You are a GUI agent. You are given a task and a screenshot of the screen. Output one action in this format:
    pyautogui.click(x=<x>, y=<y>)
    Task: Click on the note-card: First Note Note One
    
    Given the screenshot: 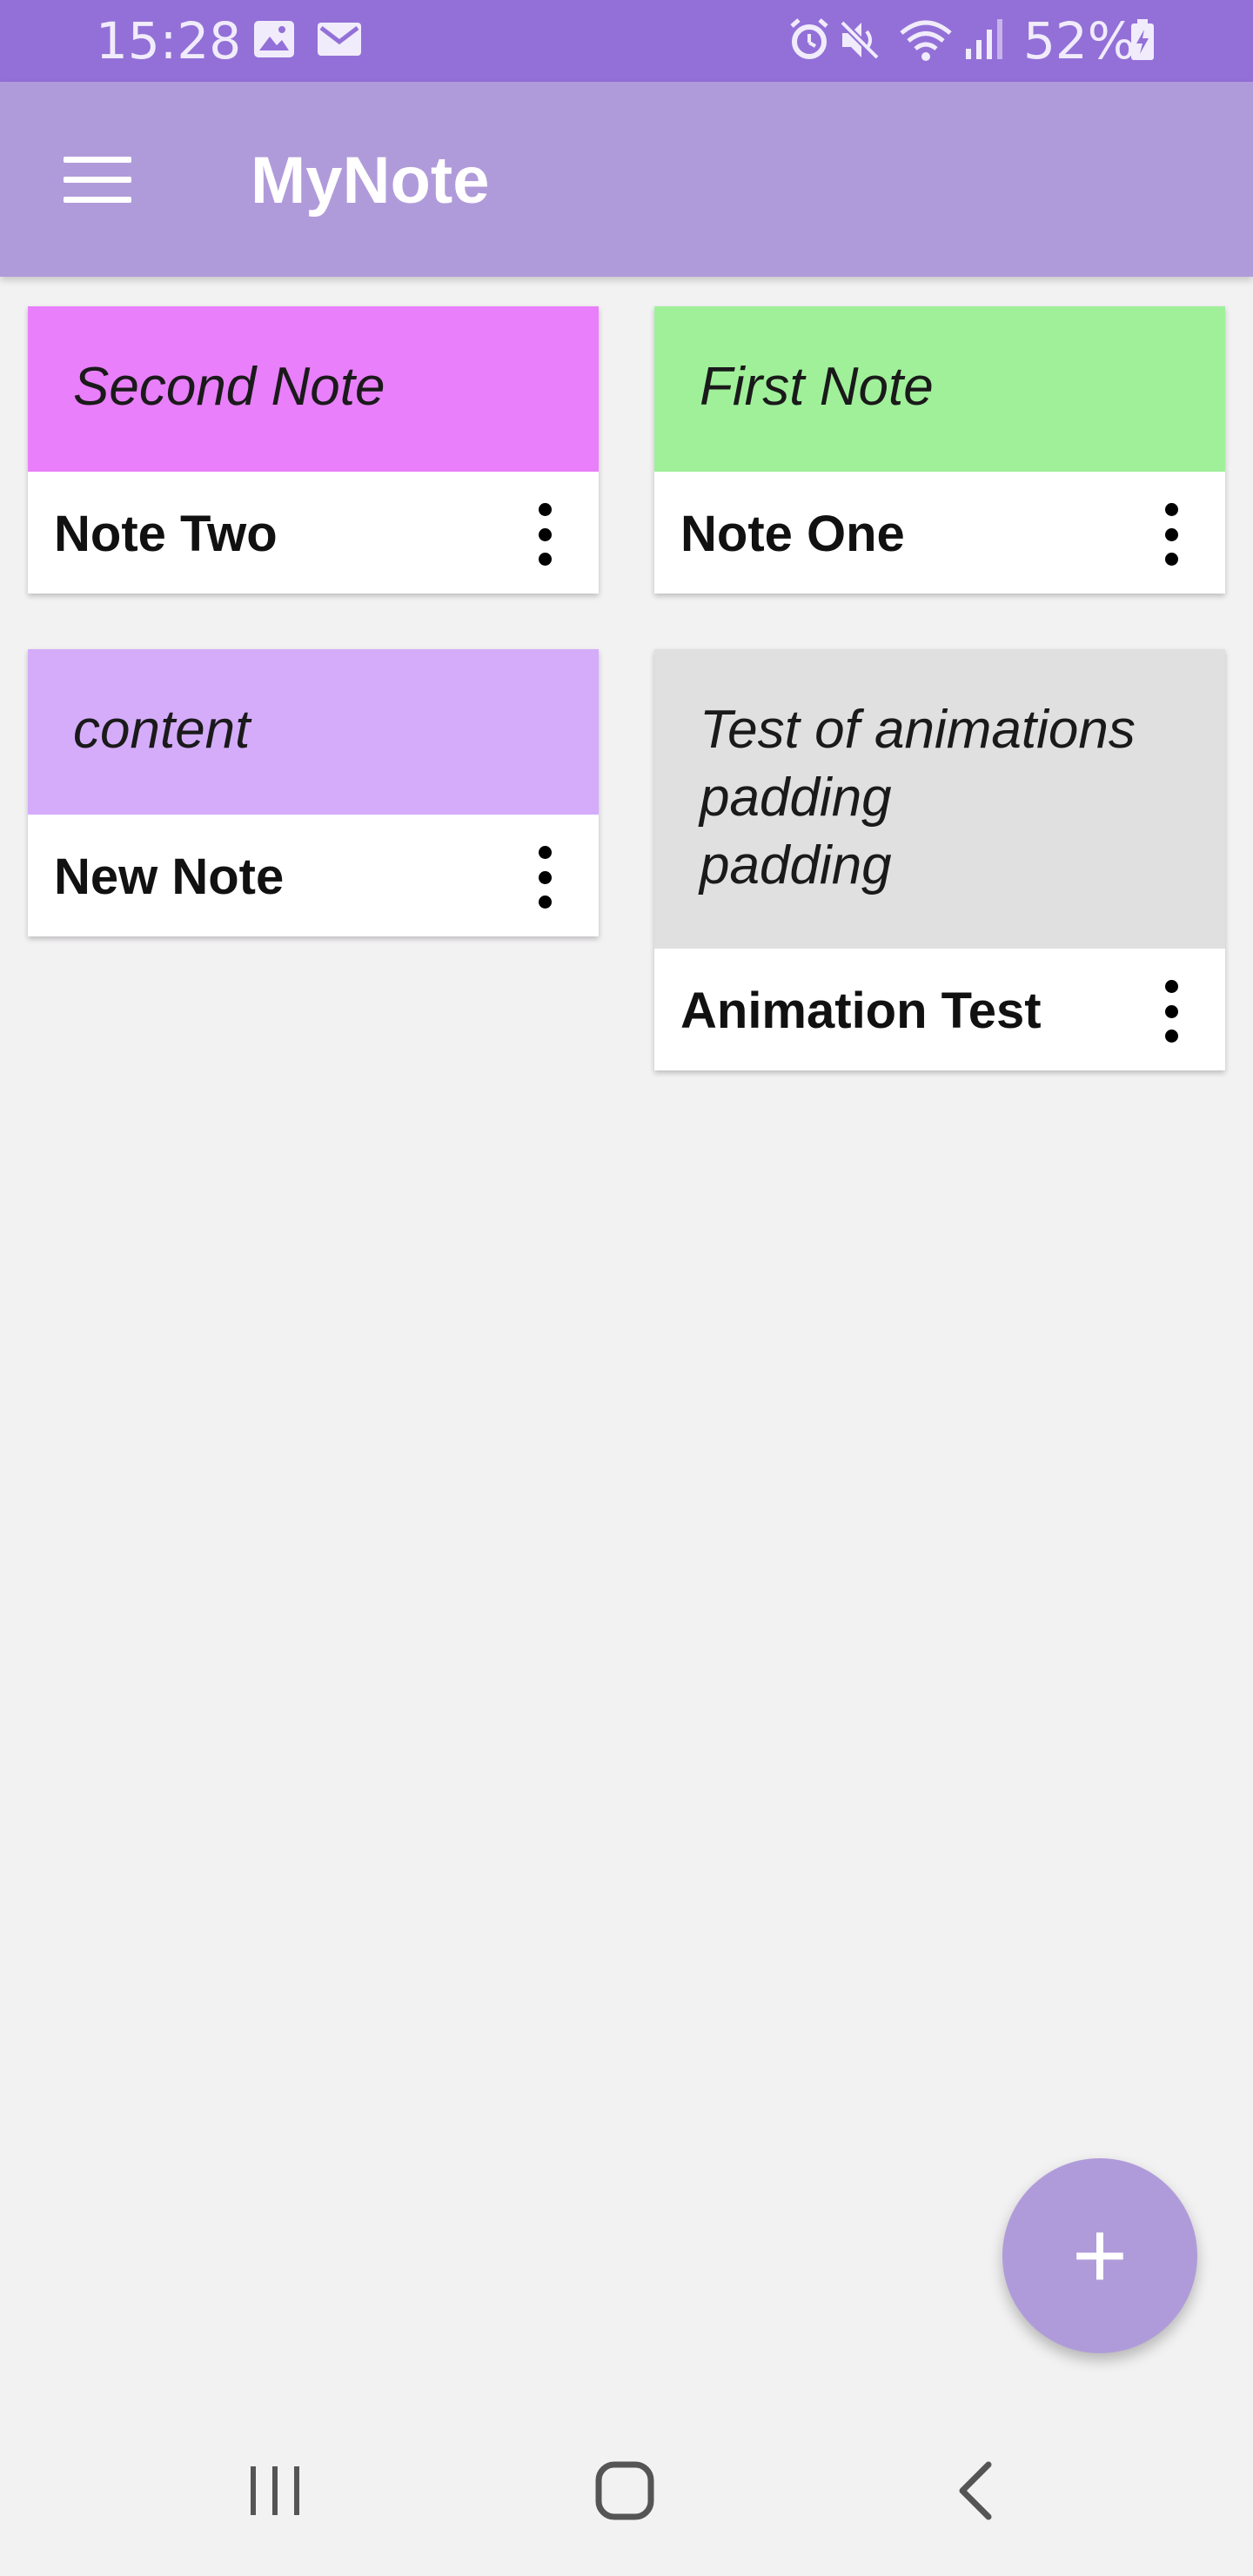 What is the action you would take?
    pyautogui.click(x=939, y=450)
    